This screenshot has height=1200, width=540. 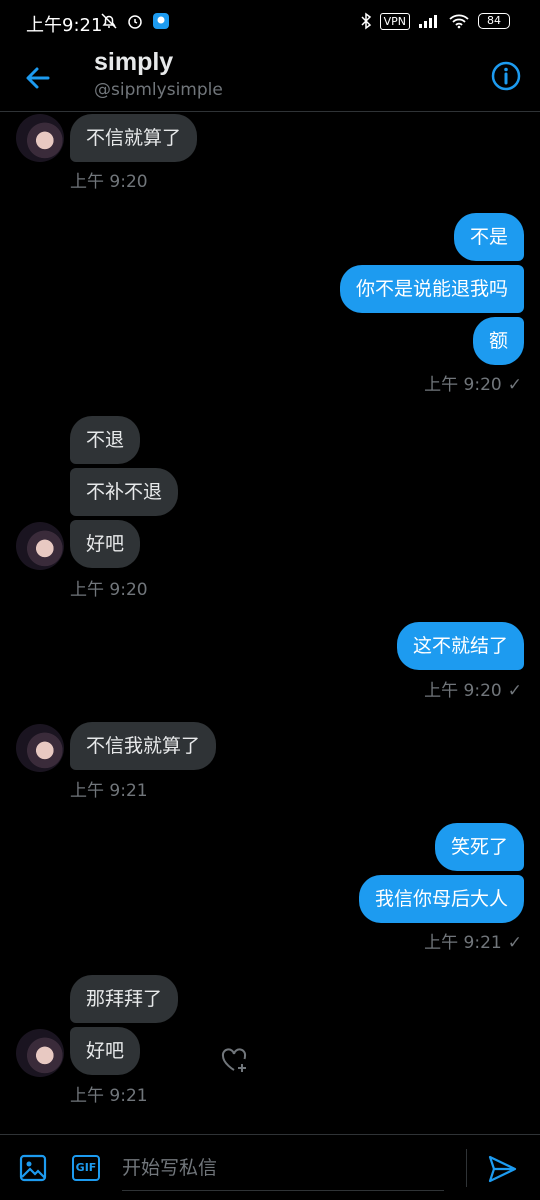 What do you see at coordinates (161, 21) in the screenshot?
I see `app-notification-icon` at bounding box center [161, 21].